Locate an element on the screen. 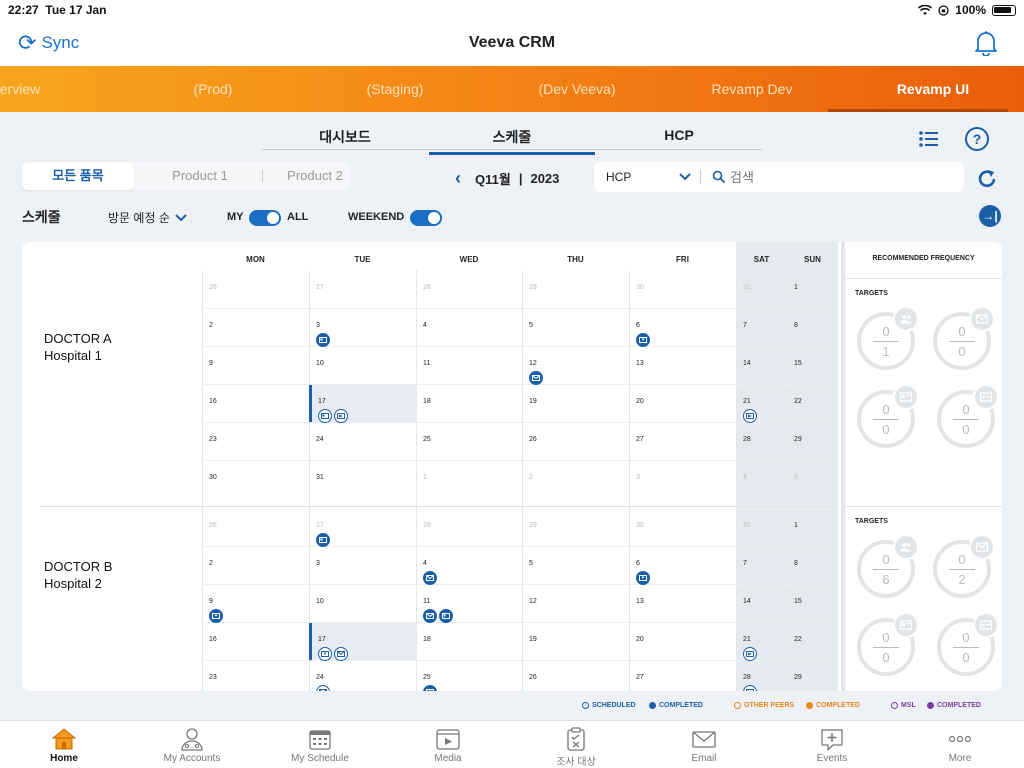 The image size is (1024, 768). env-tab-staging: (Staging) is located at coordinates (395, 89).